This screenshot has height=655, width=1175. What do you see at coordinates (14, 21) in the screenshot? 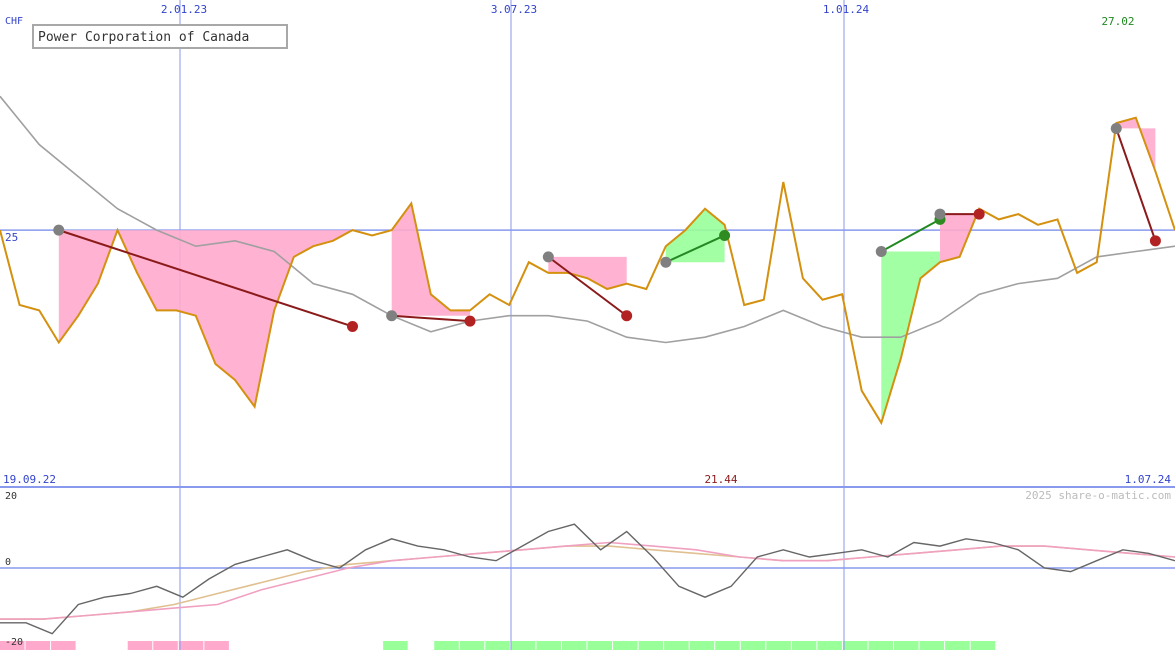
I see `currency-label: CHF` at bounding box center [14, 21].